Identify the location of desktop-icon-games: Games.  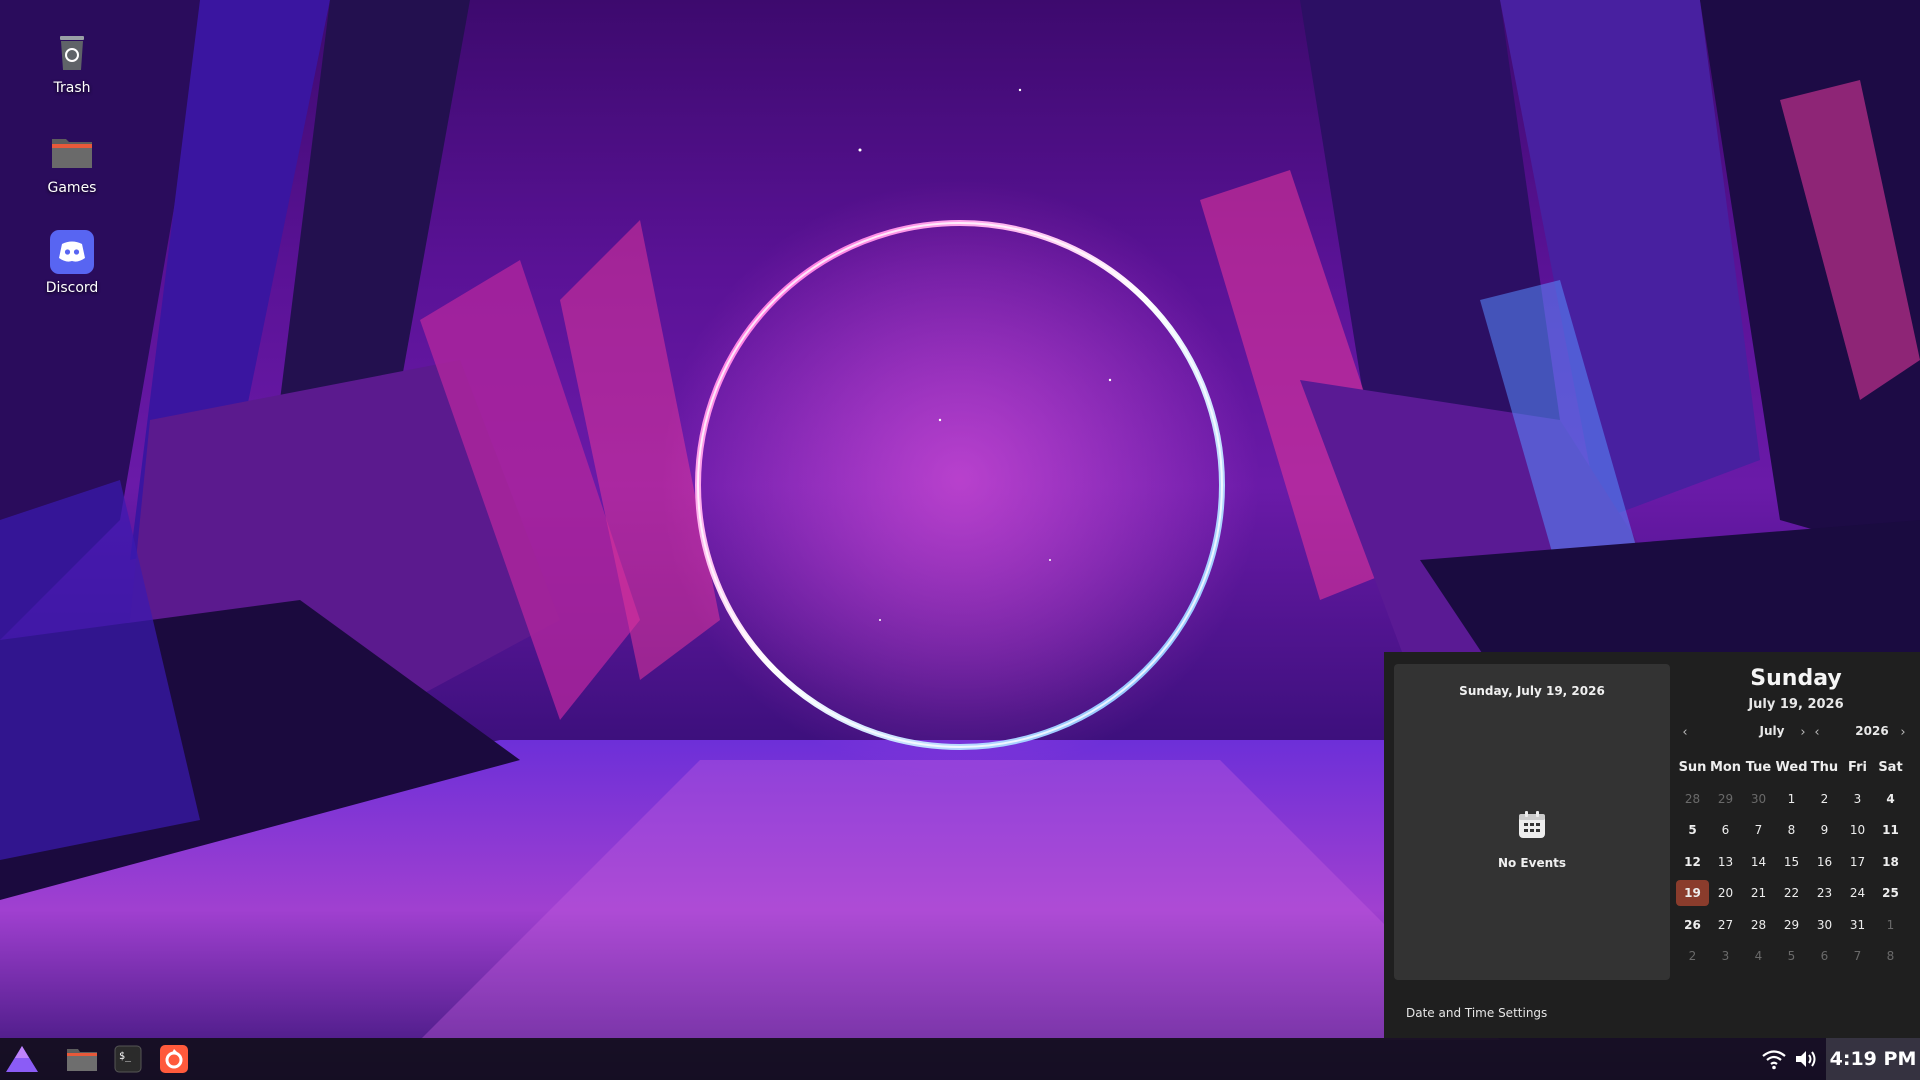
(72, 163).